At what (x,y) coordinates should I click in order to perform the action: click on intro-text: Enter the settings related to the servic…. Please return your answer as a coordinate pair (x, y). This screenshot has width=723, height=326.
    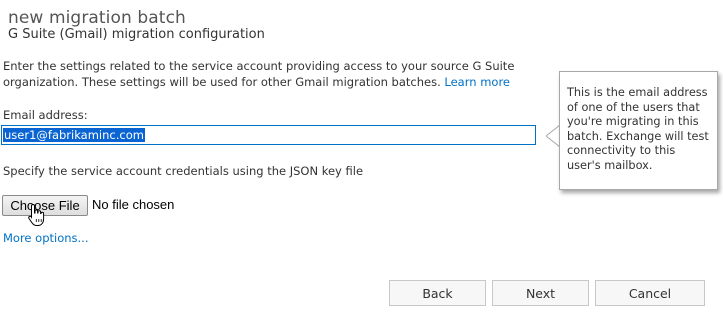
    Looking at the image, I should click on (275, 74).